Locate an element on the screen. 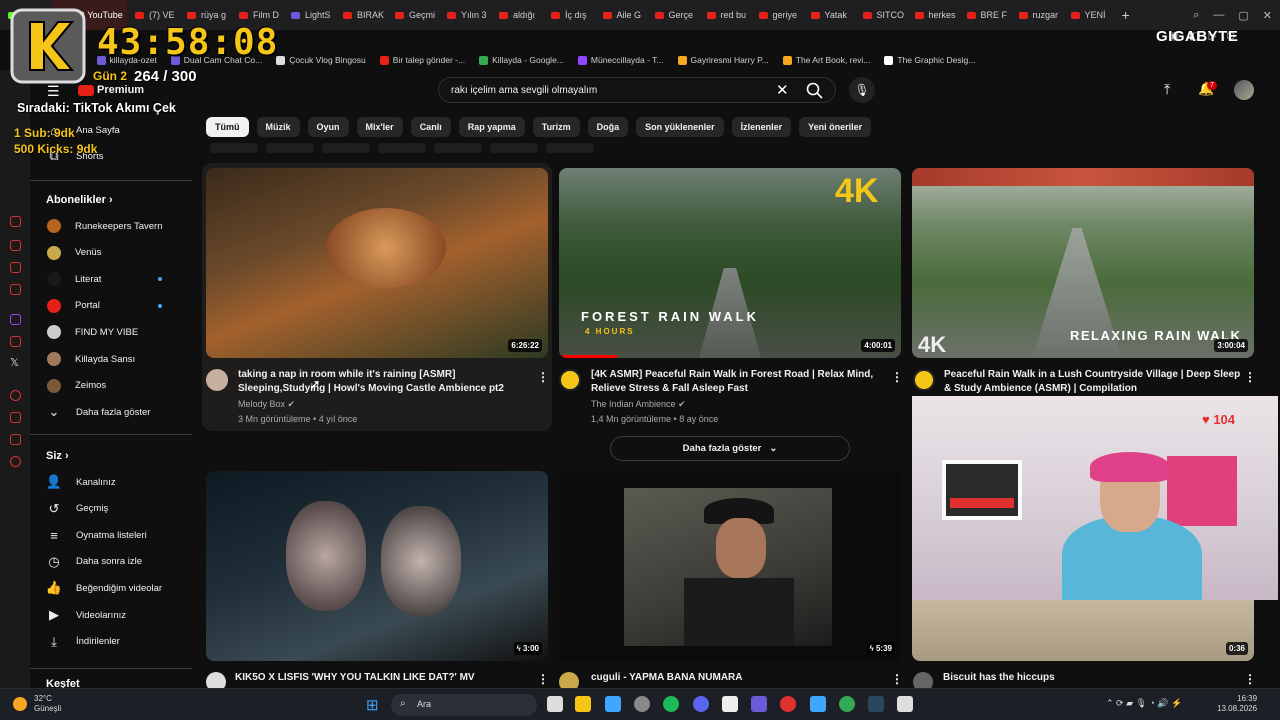  filter-chip: Son yüklenenler is located at coordinates (680, 127).